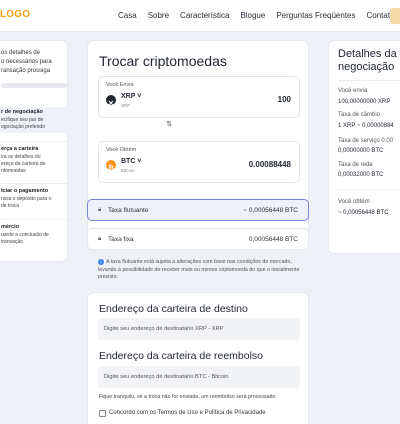 This screenshot has height=424, width=400. I want to click on step-desc: uarde a conclusão de transação, so click(25, 238).